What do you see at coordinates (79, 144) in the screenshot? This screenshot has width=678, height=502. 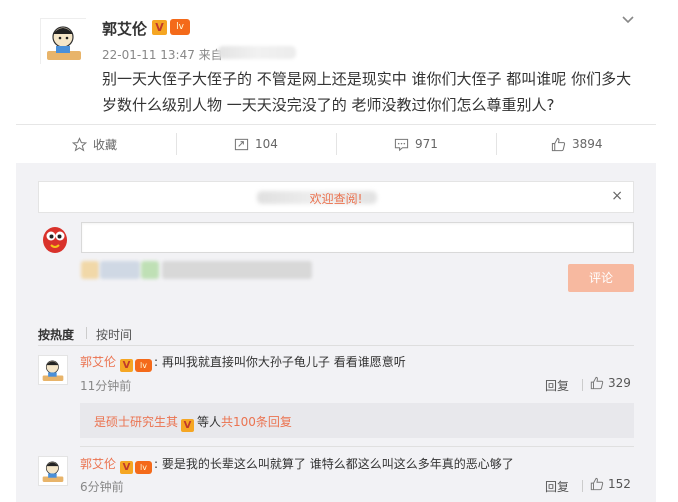 I see `star-icon` at bounding box center [79, 144].